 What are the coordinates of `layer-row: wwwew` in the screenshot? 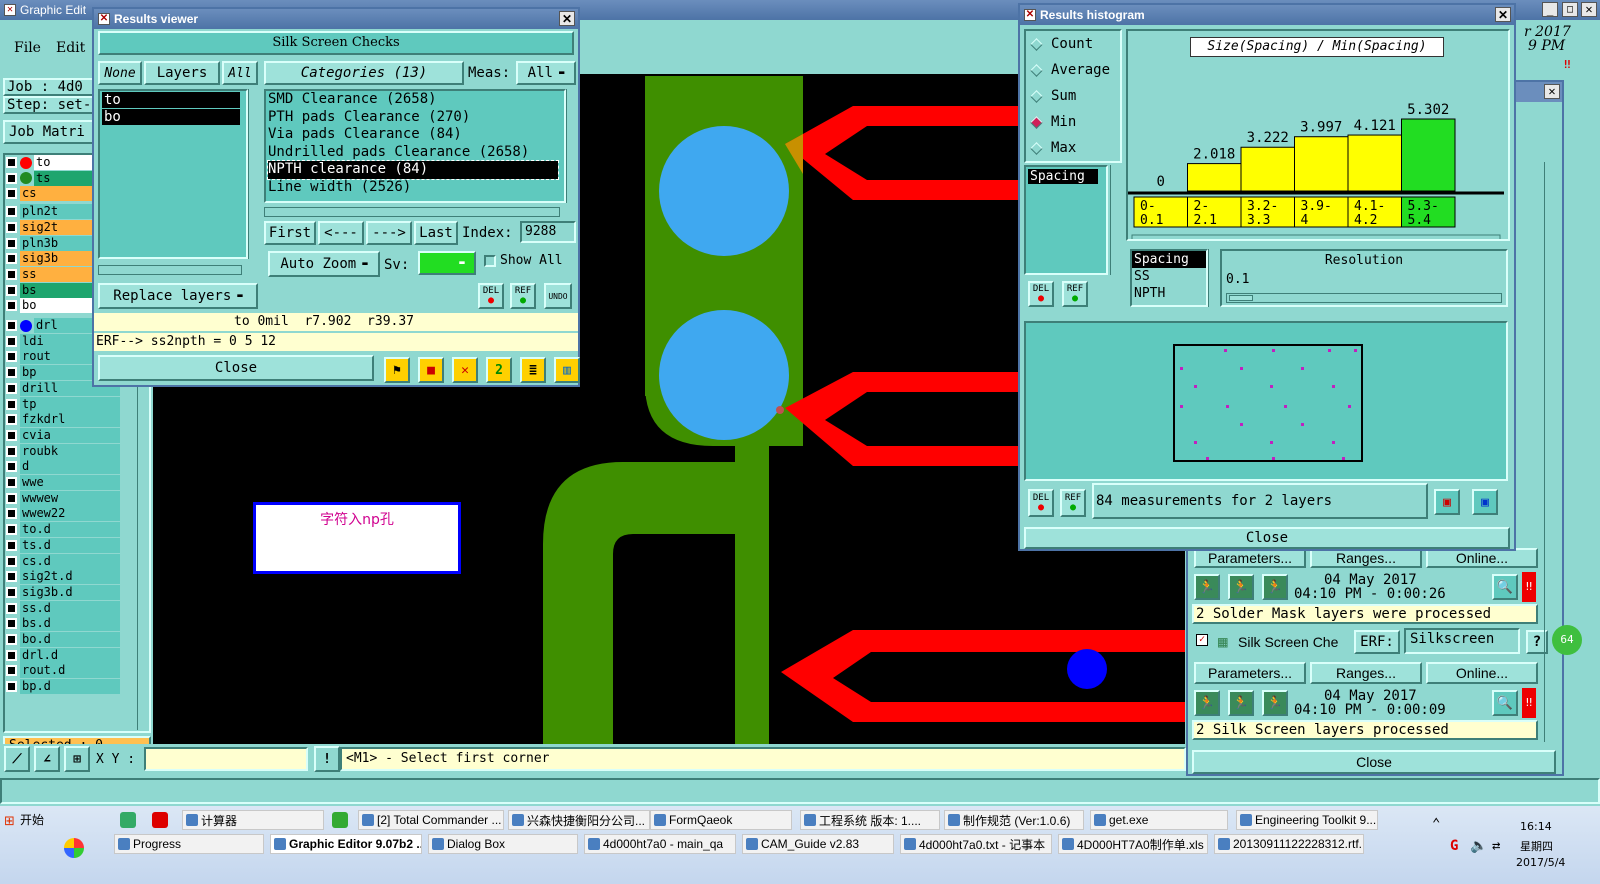 It's located at (63, 498).